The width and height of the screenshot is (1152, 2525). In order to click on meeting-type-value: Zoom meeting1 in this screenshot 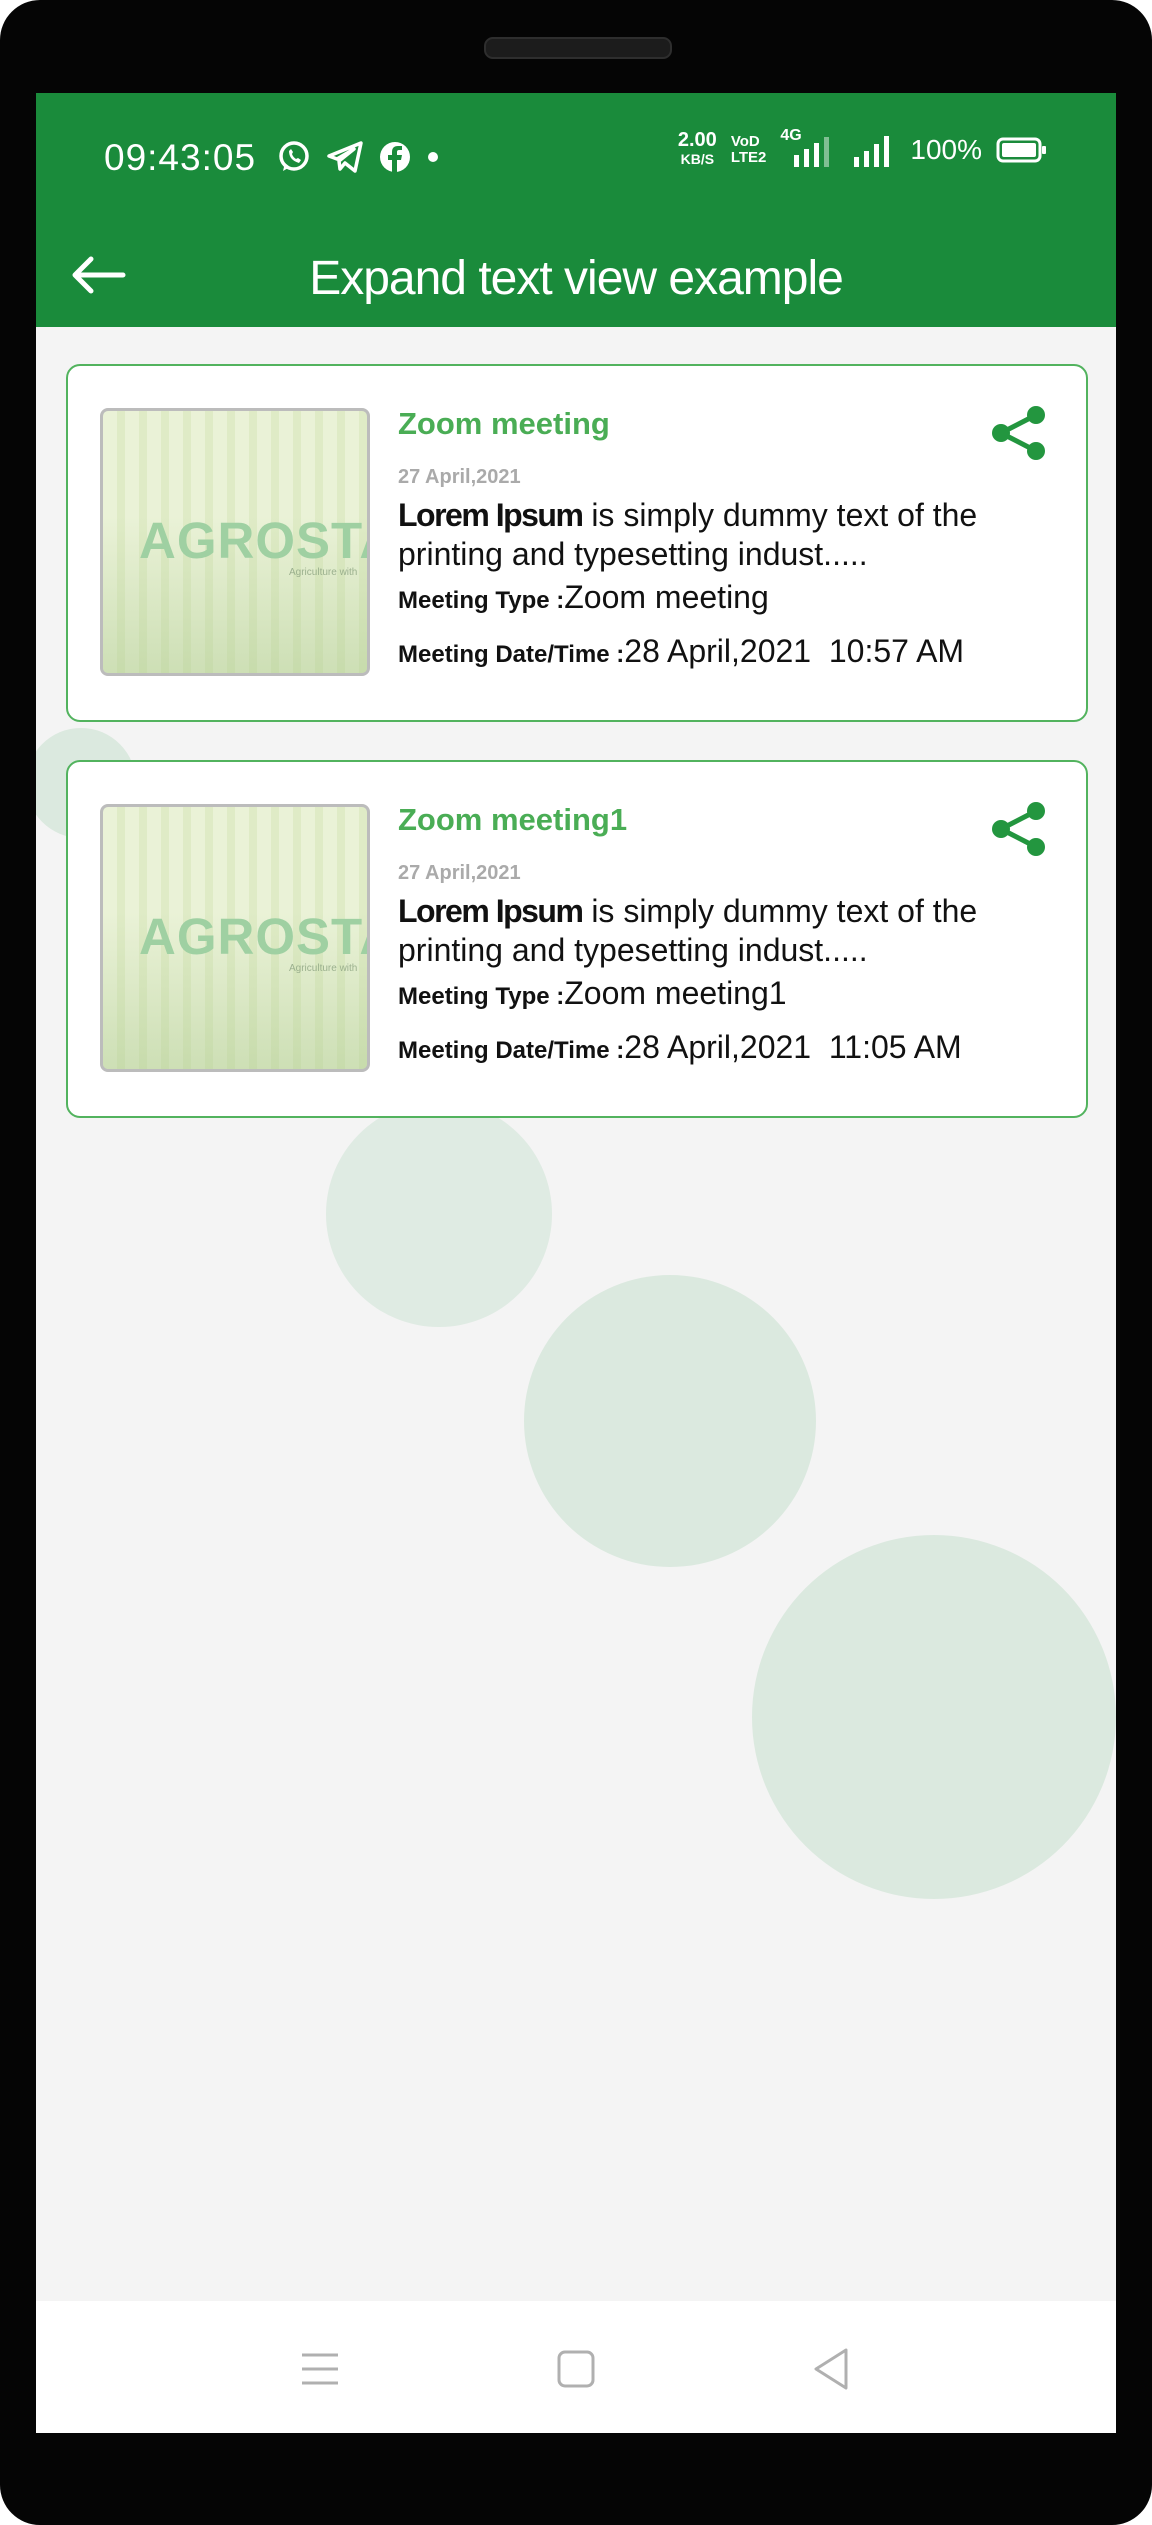, I will do `click(675, 993)`.